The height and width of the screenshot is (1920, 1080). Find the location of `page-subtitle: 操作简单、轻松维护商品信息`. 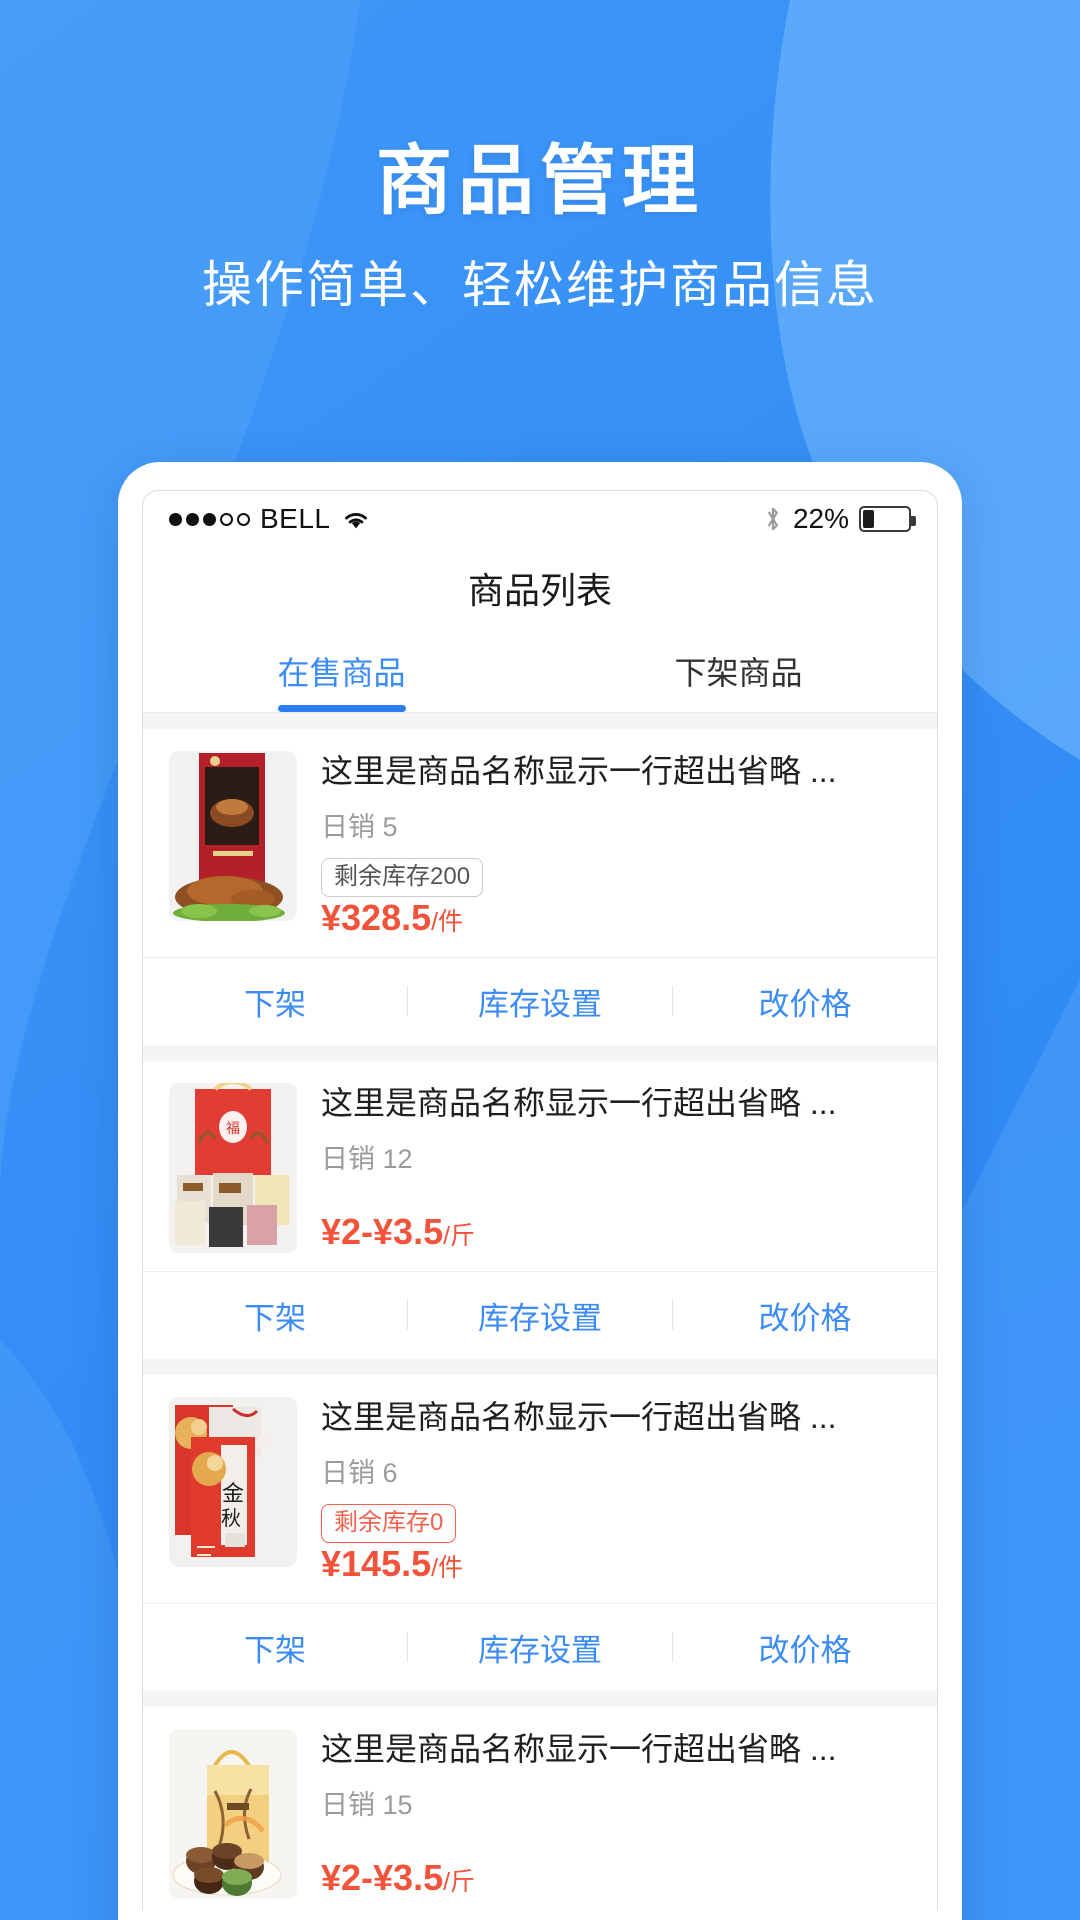

page-subtitle: 操作简单、轻松维护商品信息 is located at coordinates (540, 285).